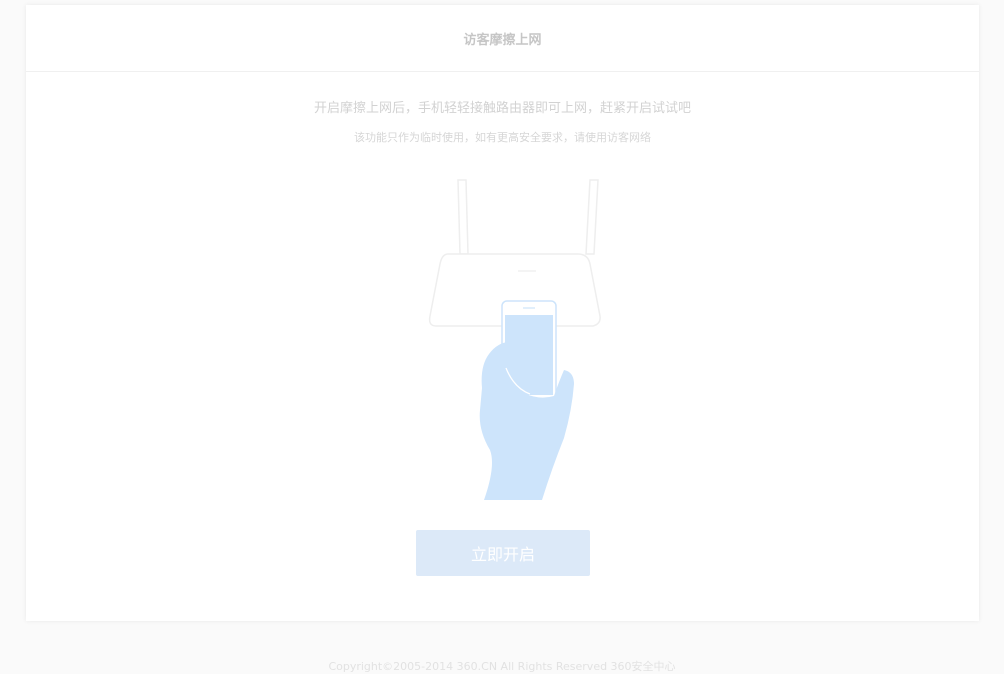 This screenshot has width=1004, height=674. I want to click on router-antenna-right, so click(592, 217).